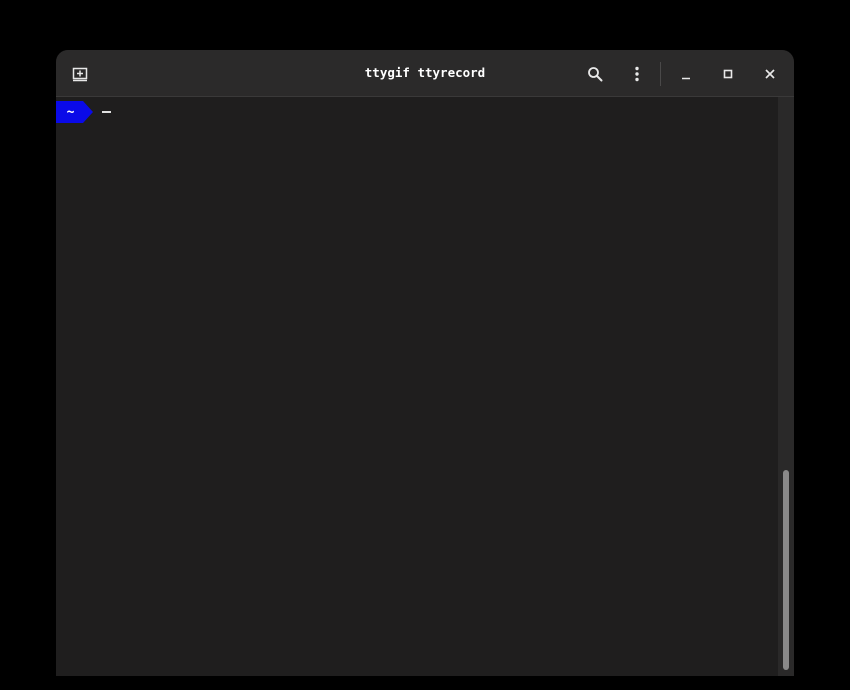 The width and height of the screenshot is (850, 690). What do you see at coordinates (106, 112) in the screenshot?
I see `text-cursor` at bounding box center [106, 112].